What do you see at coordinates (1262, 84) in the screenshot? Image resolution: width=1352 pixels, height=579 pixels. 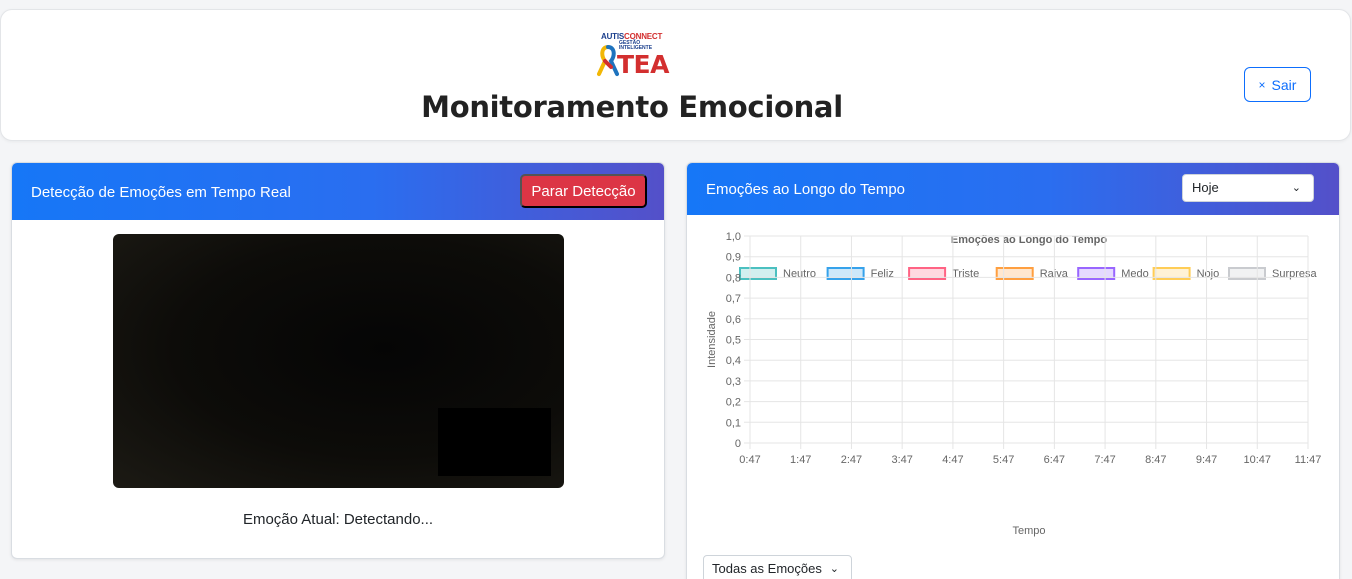 I see `close-icon: ×` at bounding box center [1262, 84].